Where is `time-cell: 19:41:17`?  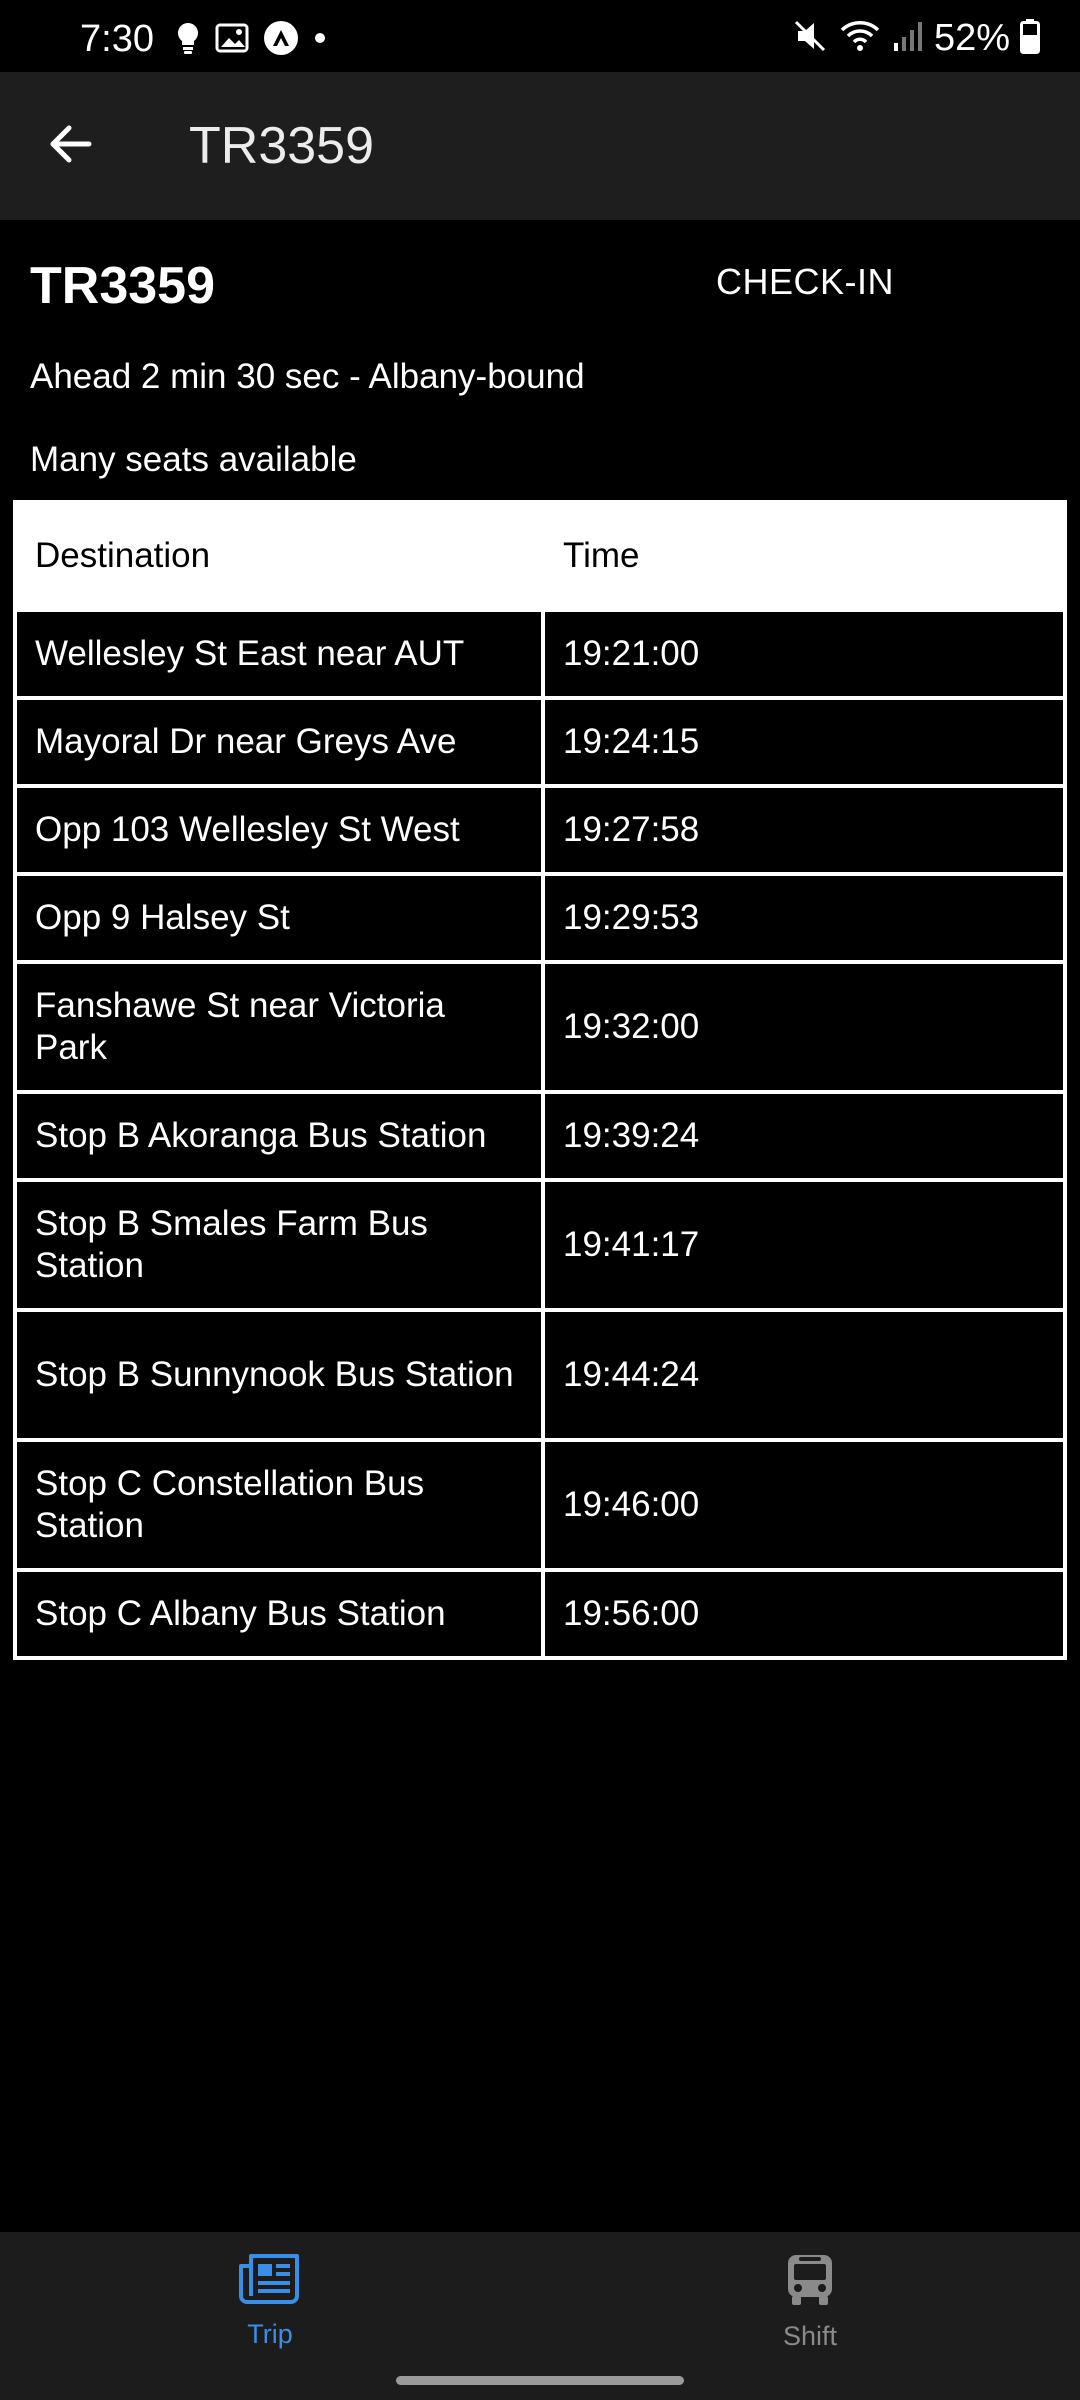
time-cell: 19:41:17 is located at coordinates (804, 1245).